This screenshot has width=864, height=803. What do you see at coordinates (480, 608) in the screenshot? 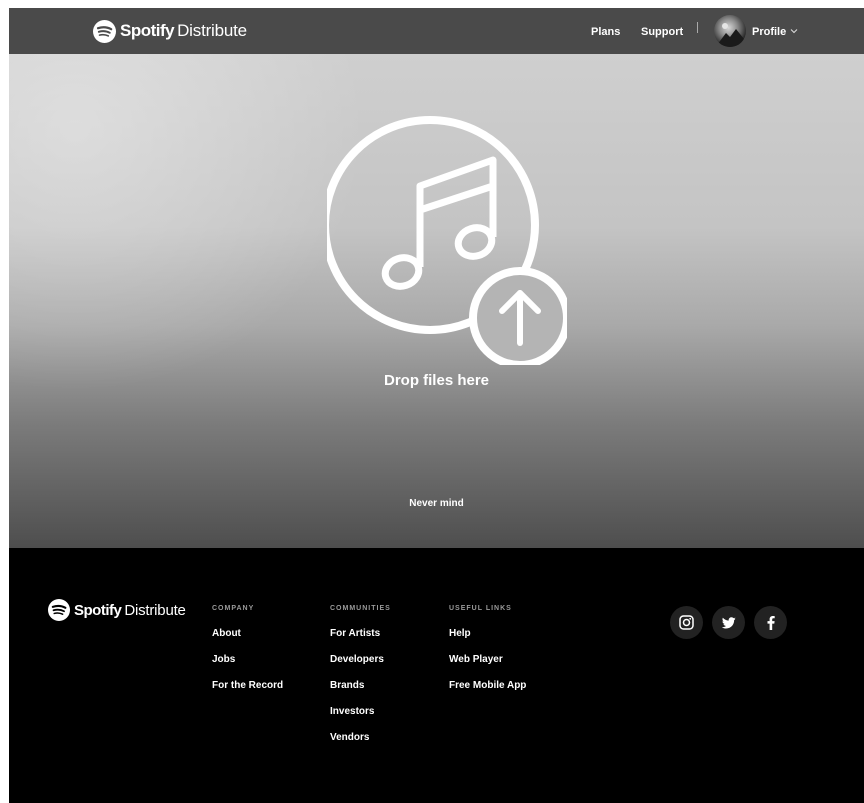
I see `footer-heading: USEFUL LINKS` at bounding box center [480, 608].